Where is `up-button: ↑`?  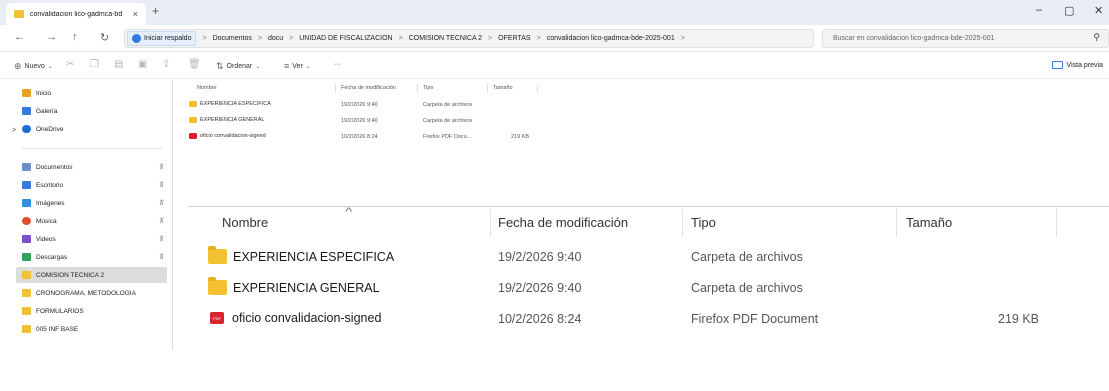
up-button: ↑ is located at coordinates (75, 37).